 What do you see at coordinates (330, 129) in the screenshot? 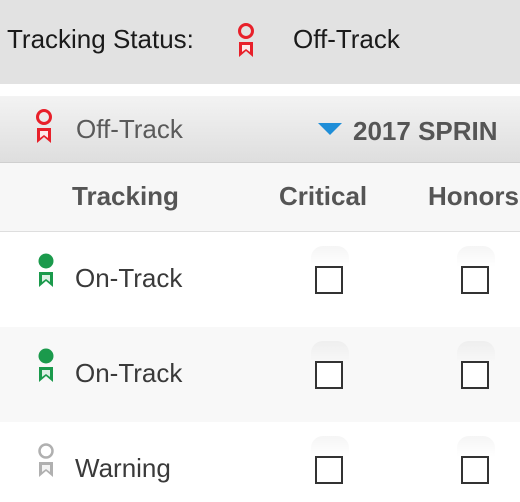
I see `triangle-down-icon` at bounding box center [330, 129].